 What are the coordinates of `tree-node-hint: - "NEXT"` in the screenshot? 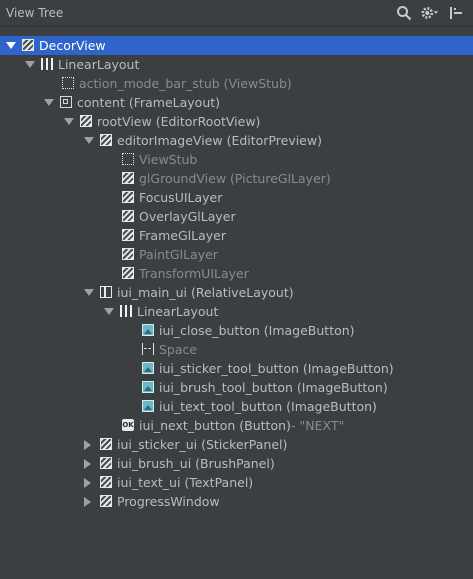 It's located at (318, 425).